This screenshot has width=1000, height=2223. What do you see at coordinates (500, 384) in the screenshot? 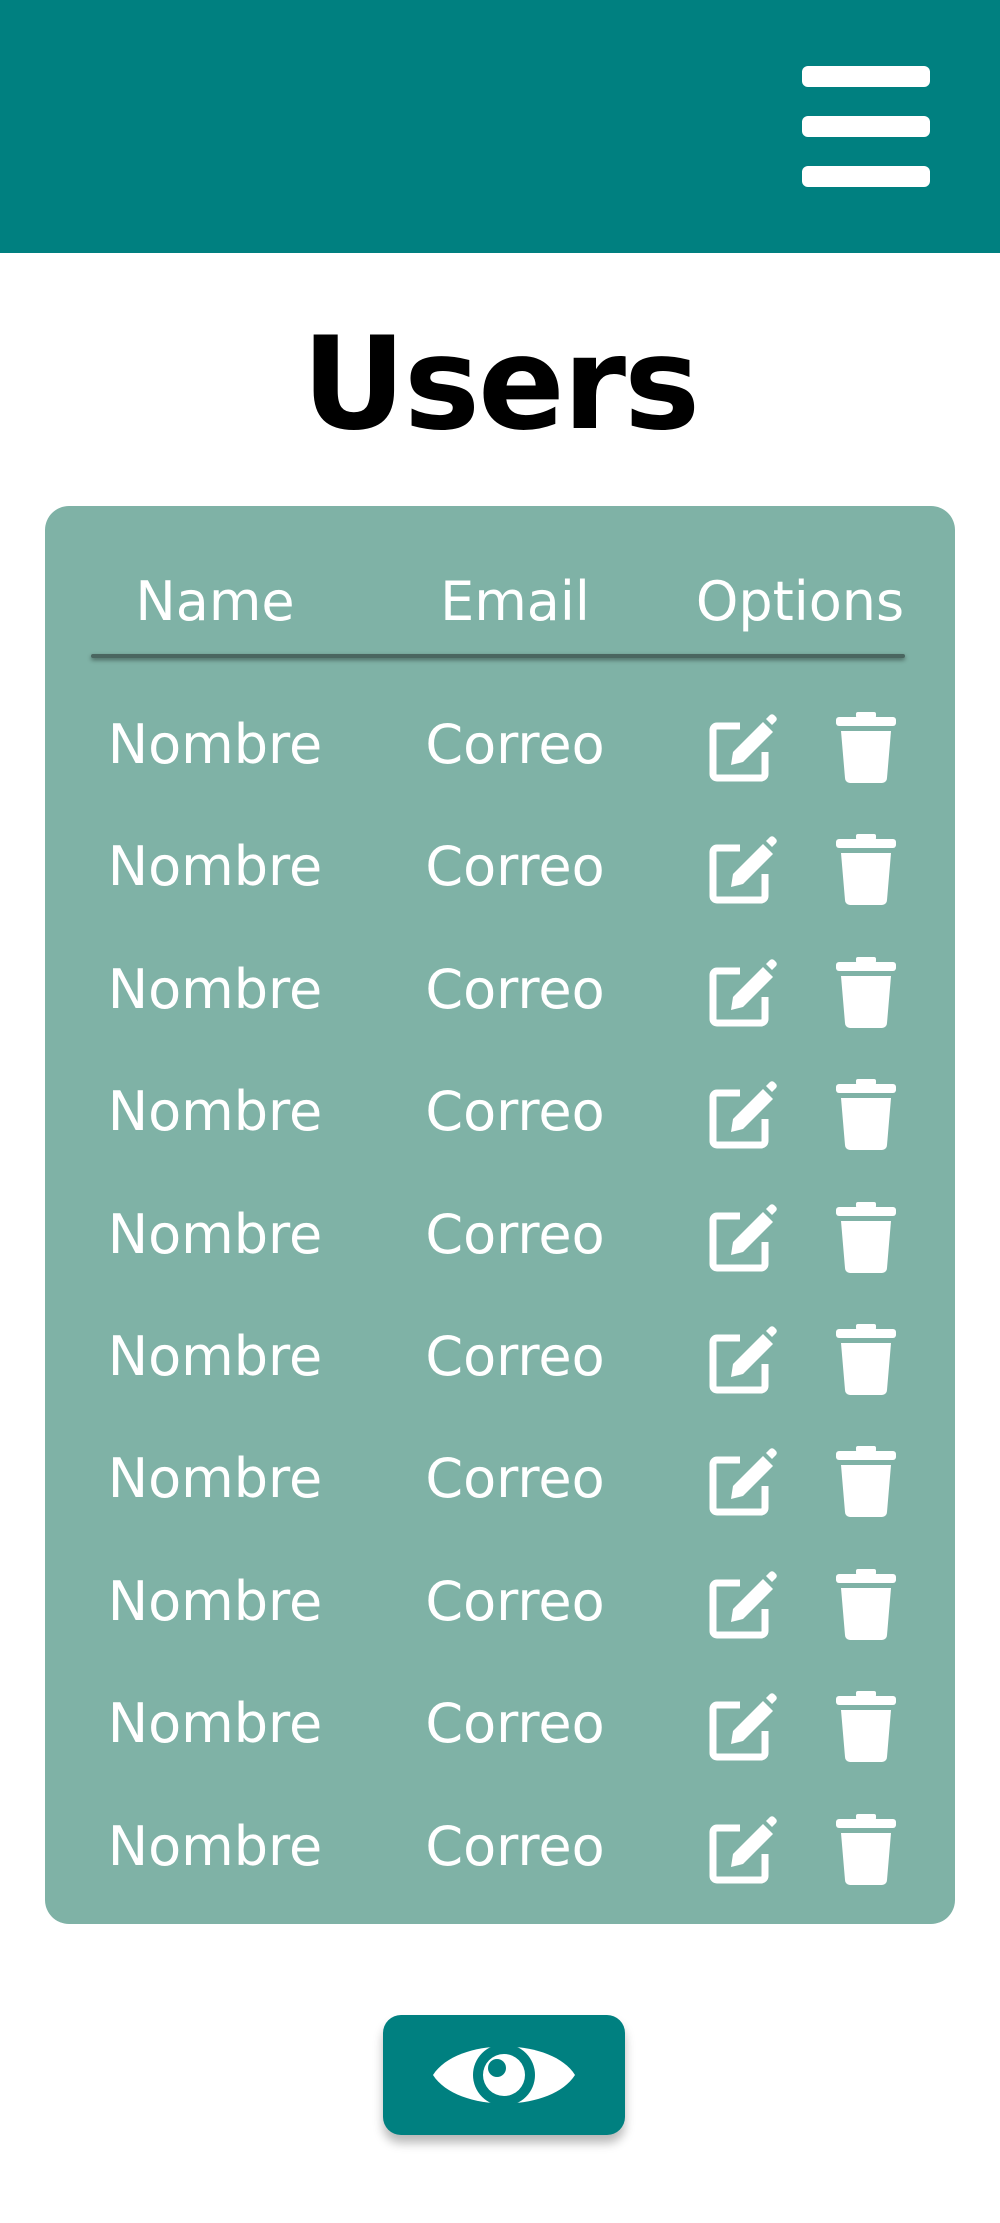
I see `page-title: Users` at bounding box center [500, 384].